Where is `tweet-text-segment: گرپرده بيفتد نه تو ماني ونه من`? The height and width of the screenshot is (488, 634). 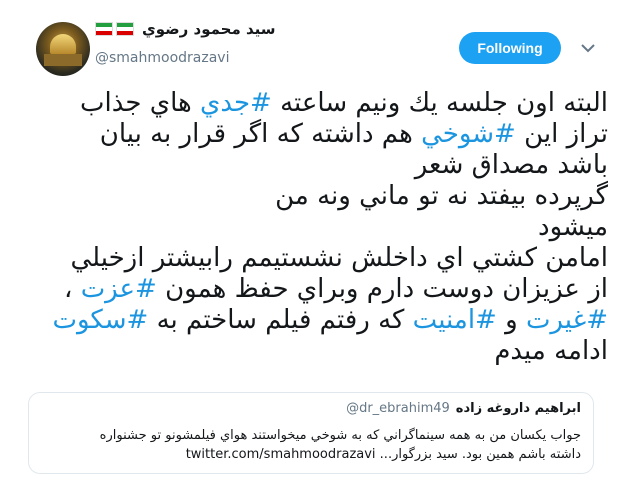
tweet-text-segment: گرپرده بيفتد نه تو ماني ونه من is located at coordinates (441, 196).